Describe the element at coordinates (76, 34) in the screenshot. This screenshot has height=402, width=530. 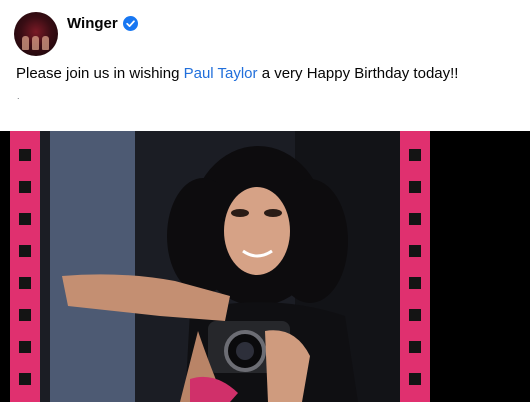
I see `post-header: Winger` at that location.